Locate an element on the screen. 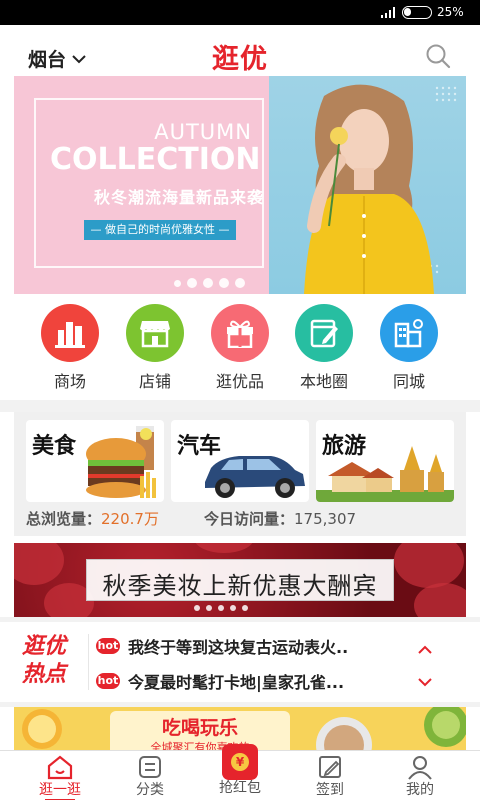  nav-item-mall: 商场 is located at coordinates (70, 348).